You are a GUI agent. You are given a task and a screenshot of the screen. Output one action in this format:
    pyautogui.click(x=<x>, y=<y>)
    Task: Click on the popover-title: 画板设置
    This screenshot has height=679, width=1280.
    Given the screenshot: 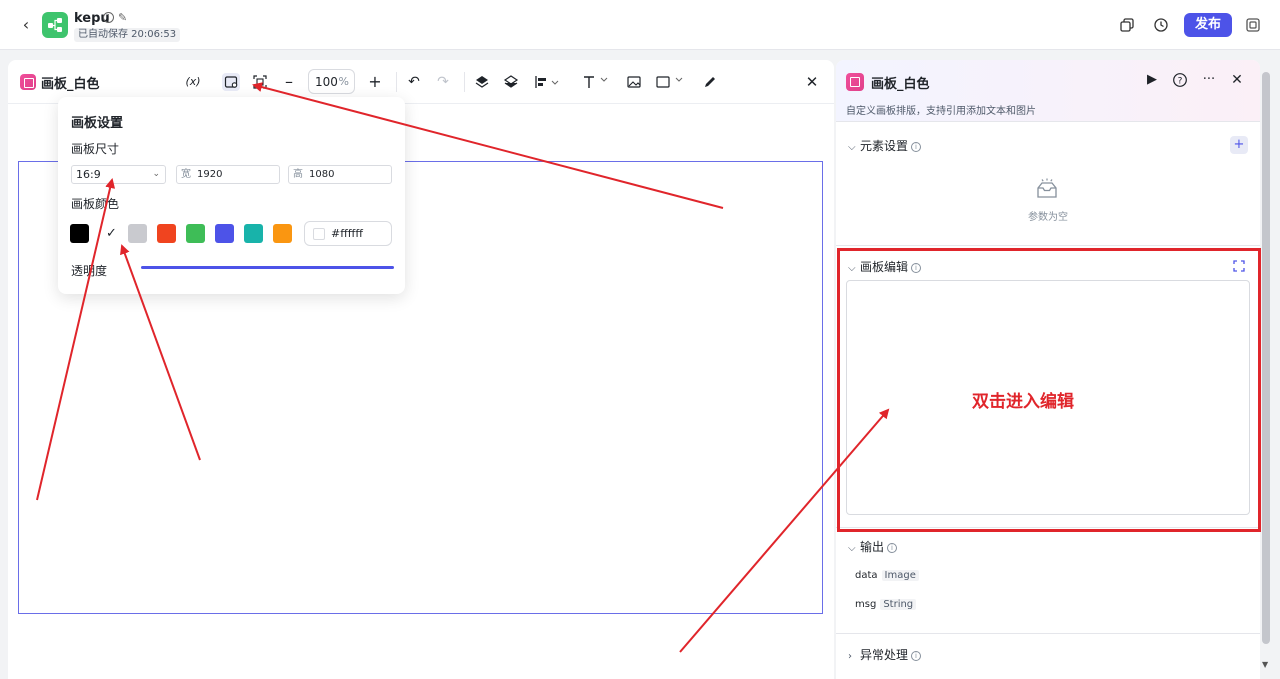 What is the action you would take?
    pyautogui.click(x=97, y=123)
    